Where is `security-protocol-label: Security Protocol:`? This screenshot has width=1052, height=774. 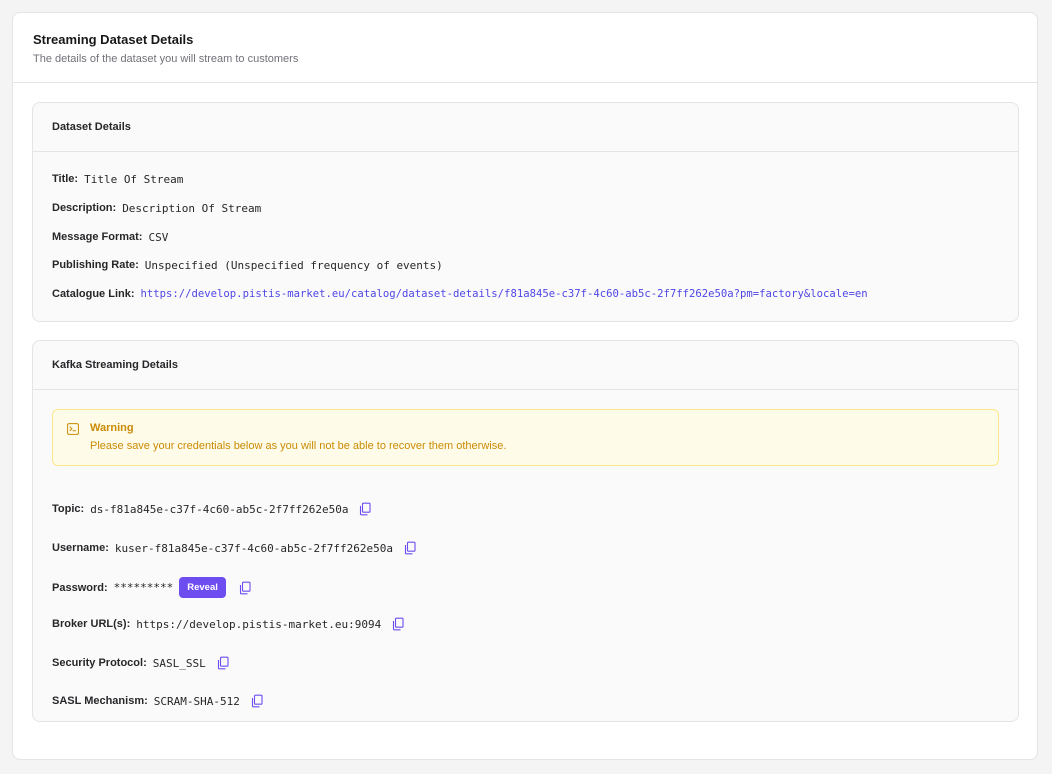 security-protocol-label: Security Protocol: is located at coordinates (99, 663).